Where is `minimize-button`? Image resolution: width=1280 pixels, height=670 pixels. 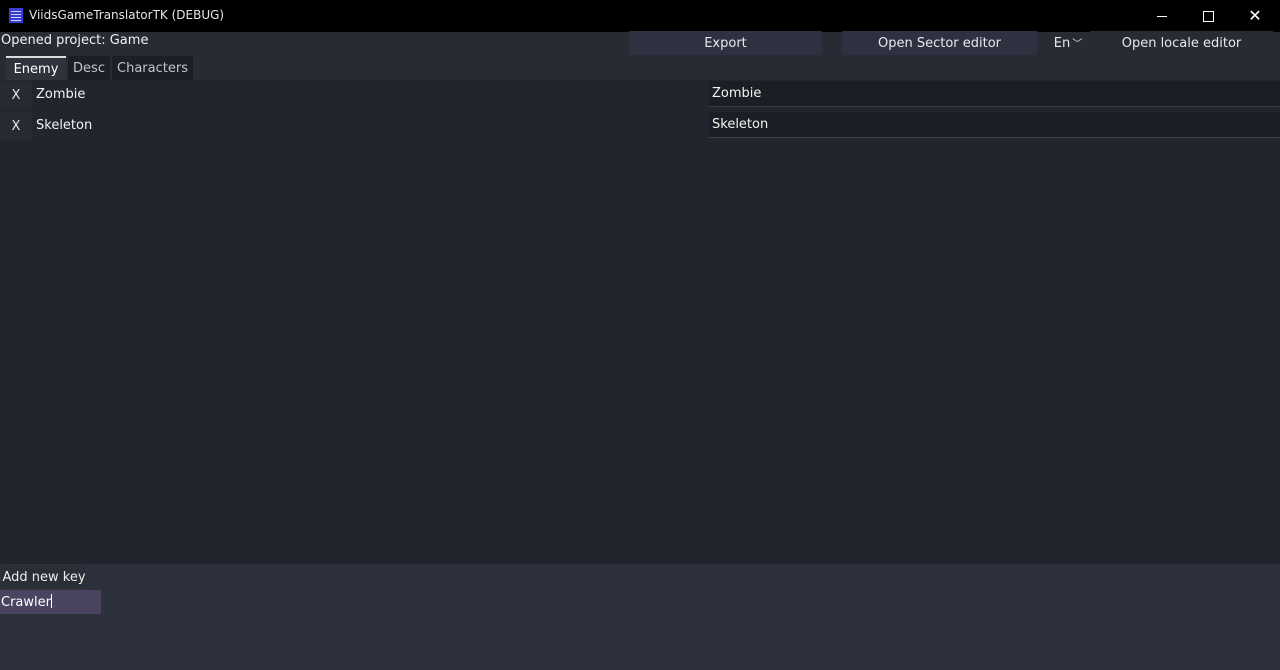 minimize-button is located at coordinates (1162, 16).